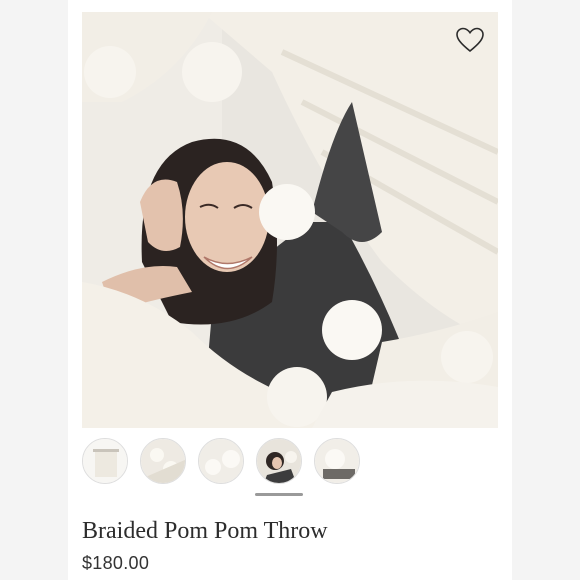 The height and width of the screenshot is (580, 580). I want to click on favorite-button, so click(470, 40).